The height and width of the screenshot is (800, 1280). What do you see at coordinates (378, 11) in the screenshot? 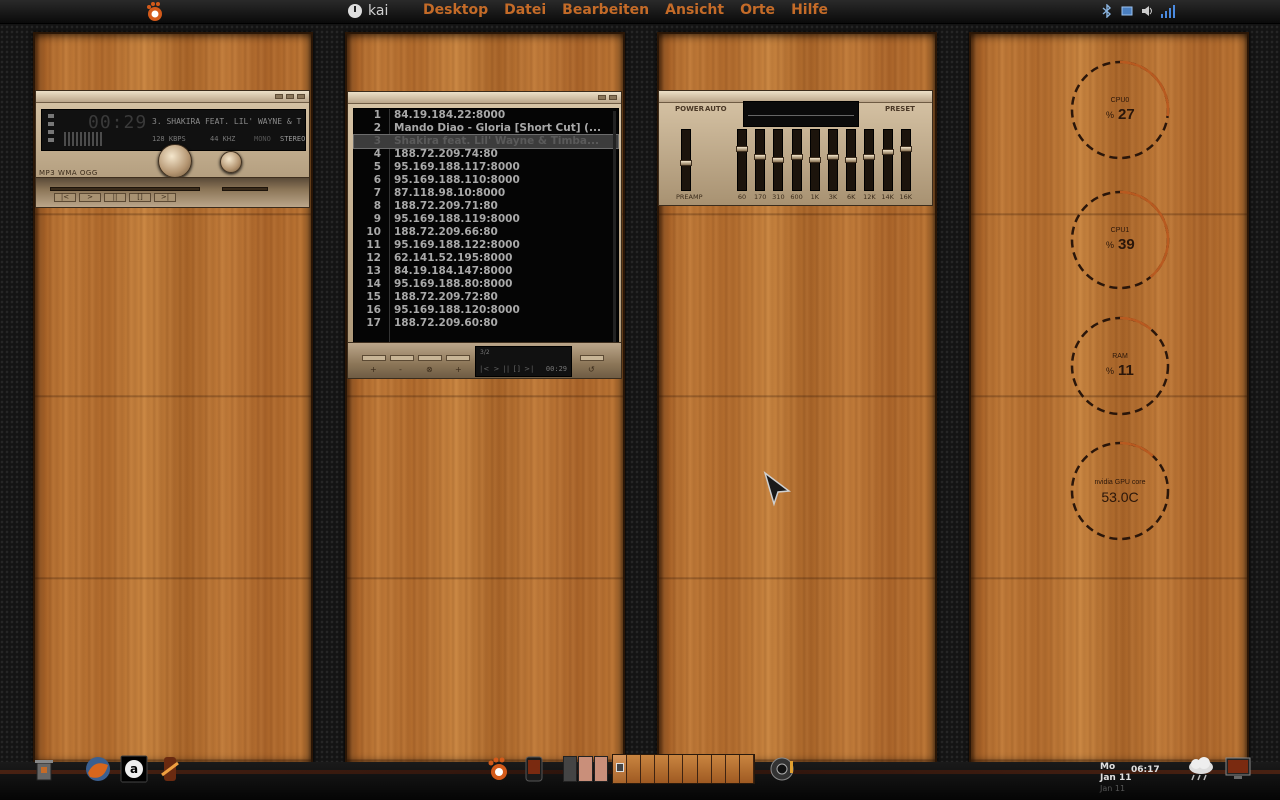
I see `user-name: kai` at bounding box center [378, 11].